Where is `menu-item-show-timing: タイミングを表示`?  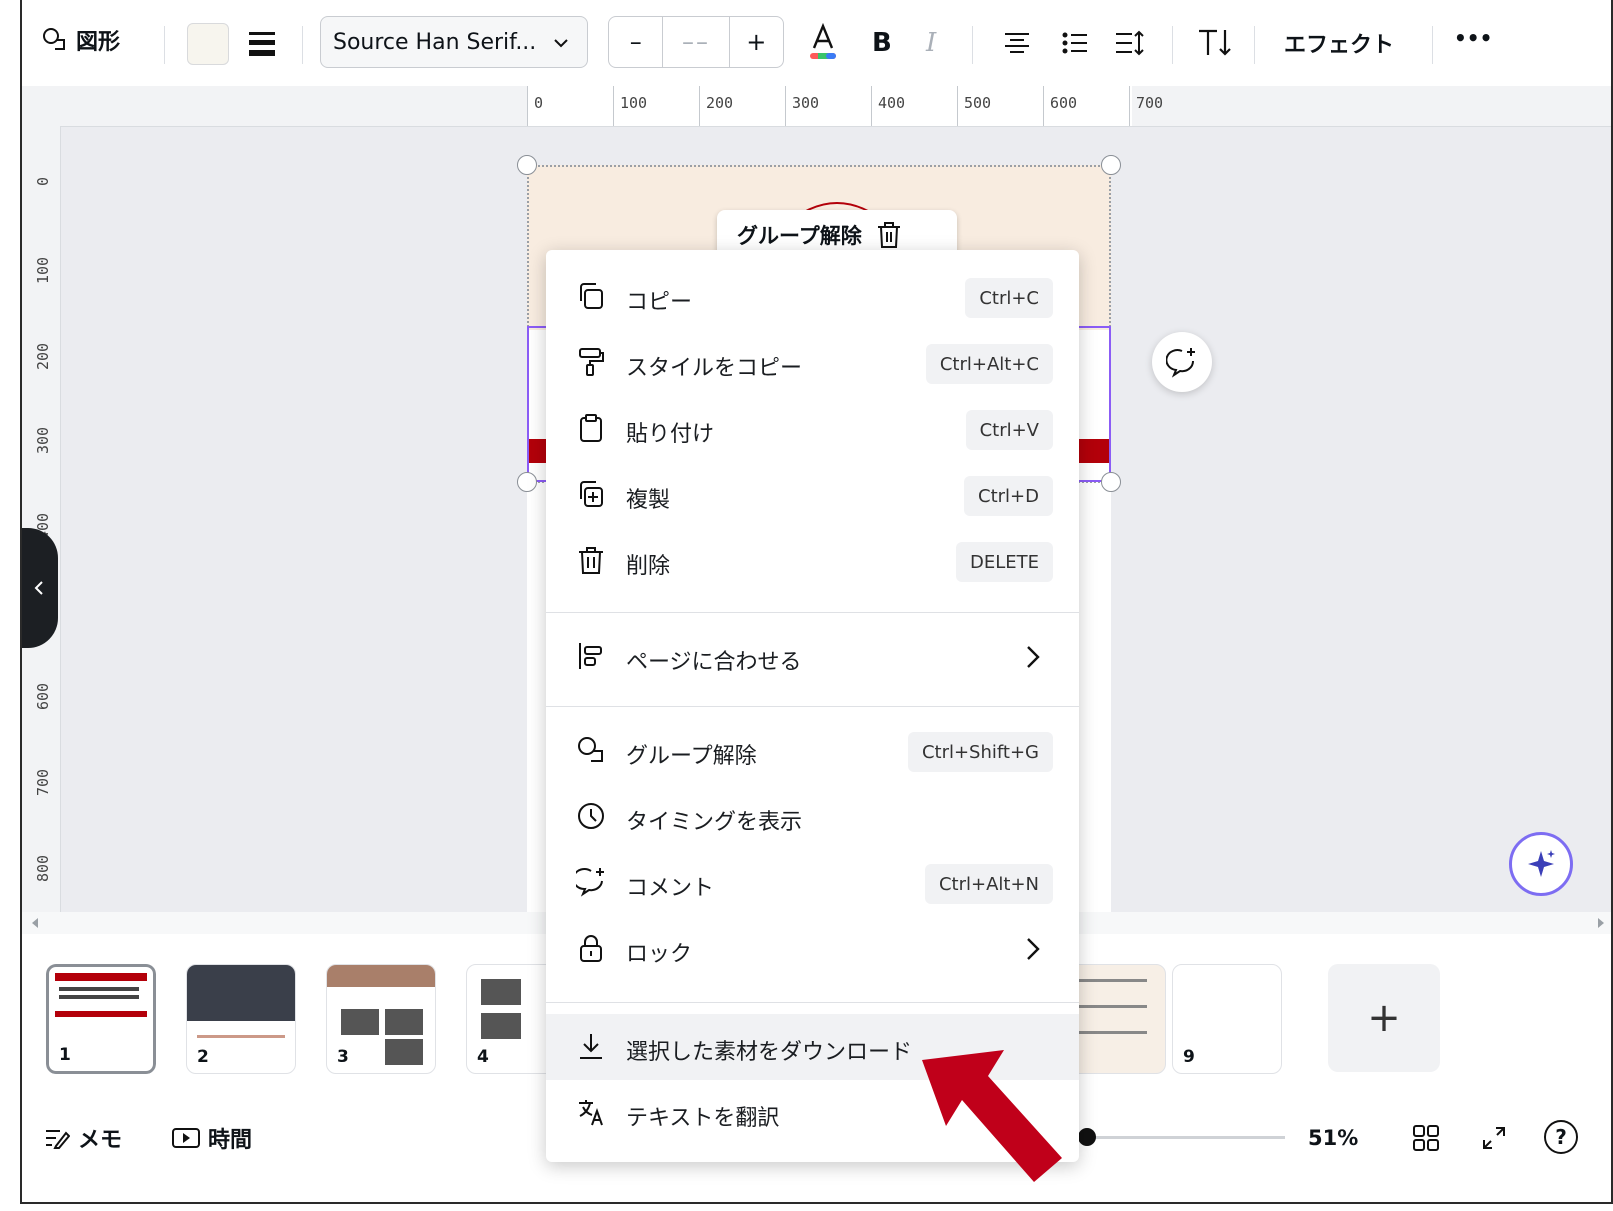
menu-item-show-timing: タイミングを表示 is located at coordinates (812, 817).